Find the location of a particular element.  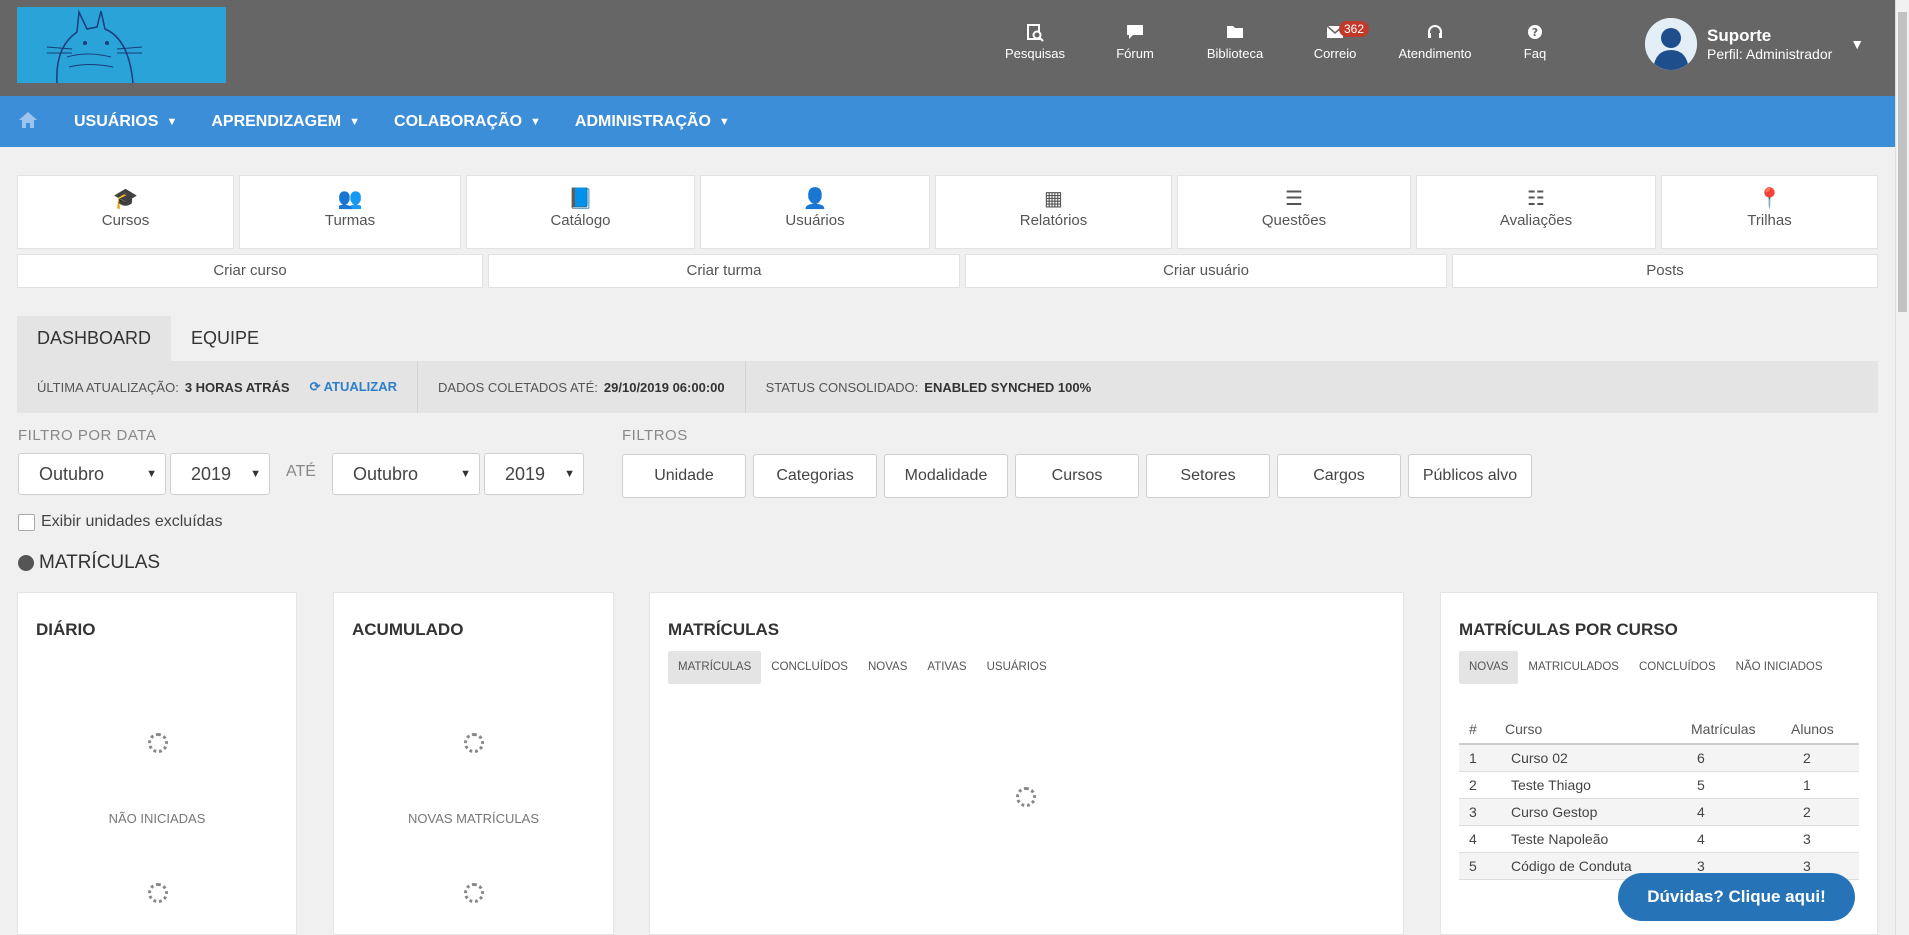

tile-label: Relatórios is located at coordinates (1053, 220).